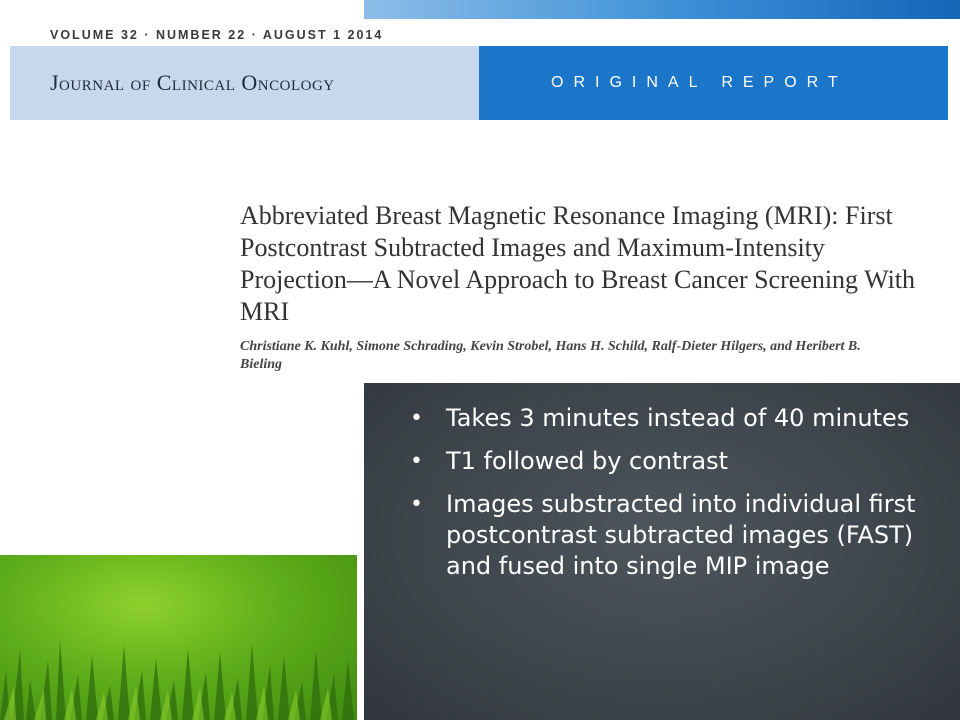  I want to click on bullet-item: • Takes 3 minutes instead of 40 minutes, so click(675, 418).